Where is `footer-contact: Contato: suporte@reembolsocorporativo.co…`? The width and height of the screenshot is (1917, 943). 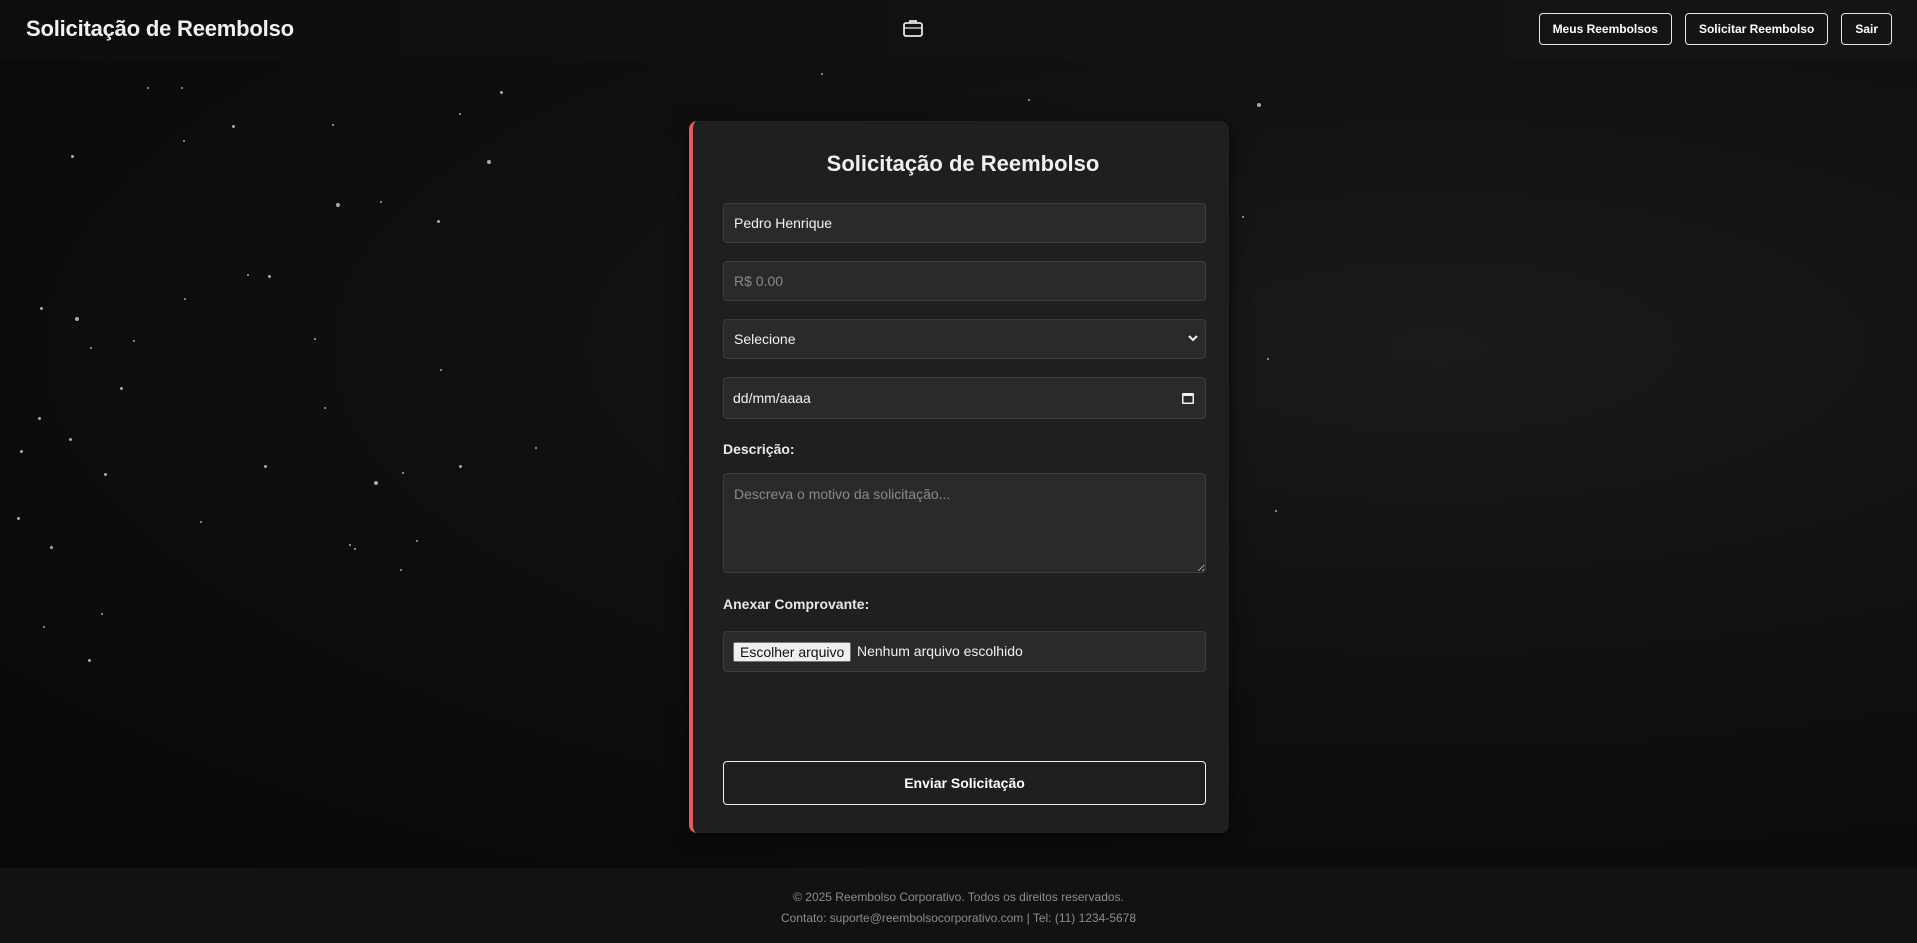 footer-contact: Contato: suporte@reembolsocorporativo.co… is located at coordinates (958, 918).